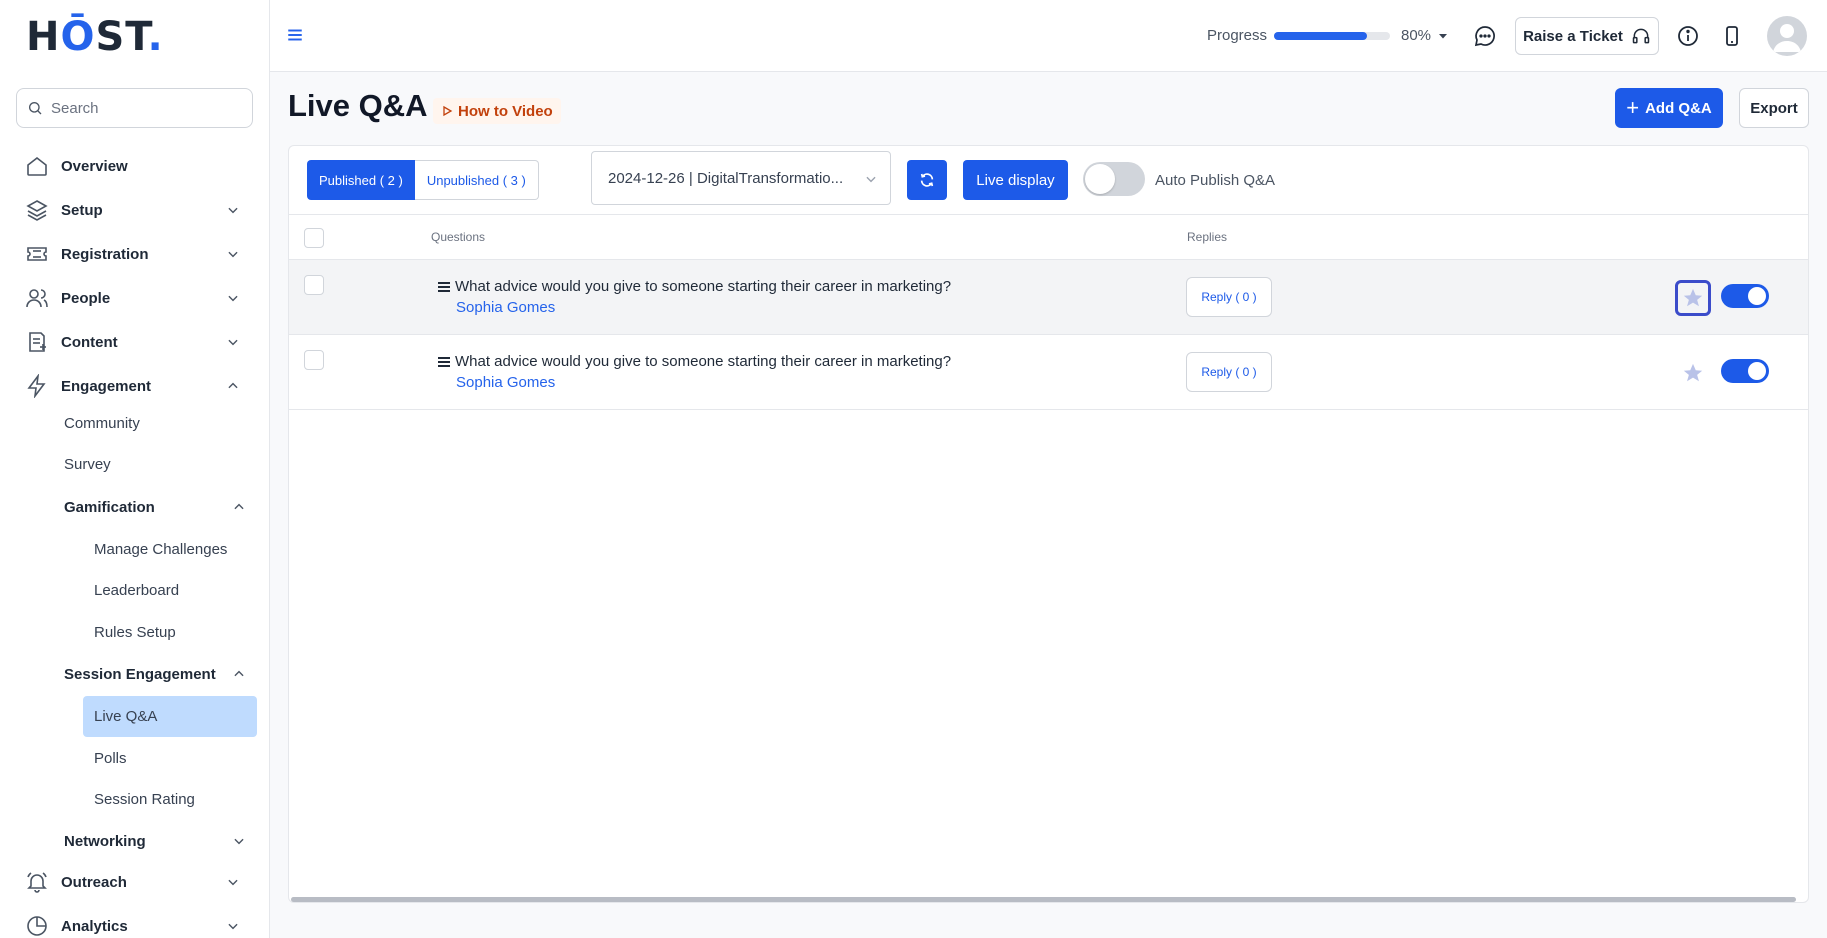  I want to click on add-qa-button: + Add Q&A, so click(1669, 108).